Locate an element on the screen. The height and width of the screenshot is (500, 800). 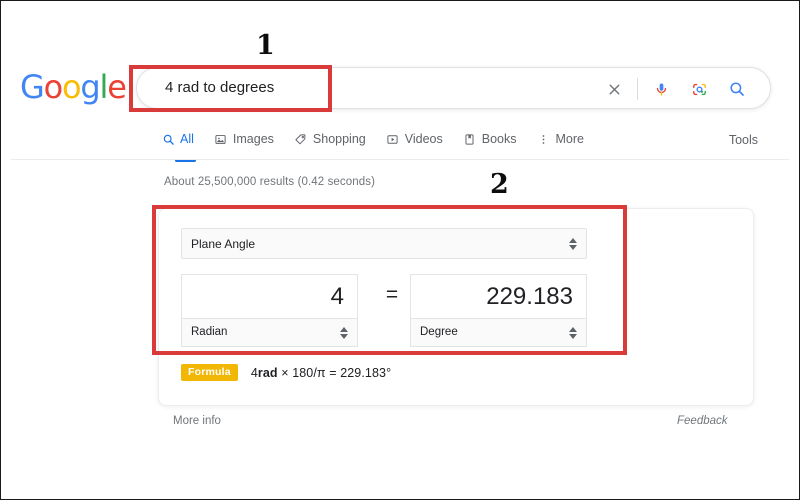
tab-images-label: Images is located at coordinates (253, 139).